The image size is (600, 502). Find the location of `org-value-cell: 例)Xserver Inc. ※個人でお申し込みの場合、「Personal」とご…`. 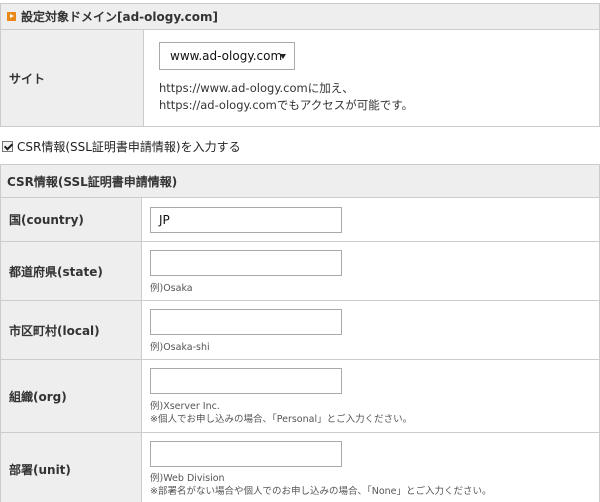

org-value-cell: 例)Xserver Inc. ※個人でお申し込みの場合、「Personal」とご… is located at coordinates (370, 396).